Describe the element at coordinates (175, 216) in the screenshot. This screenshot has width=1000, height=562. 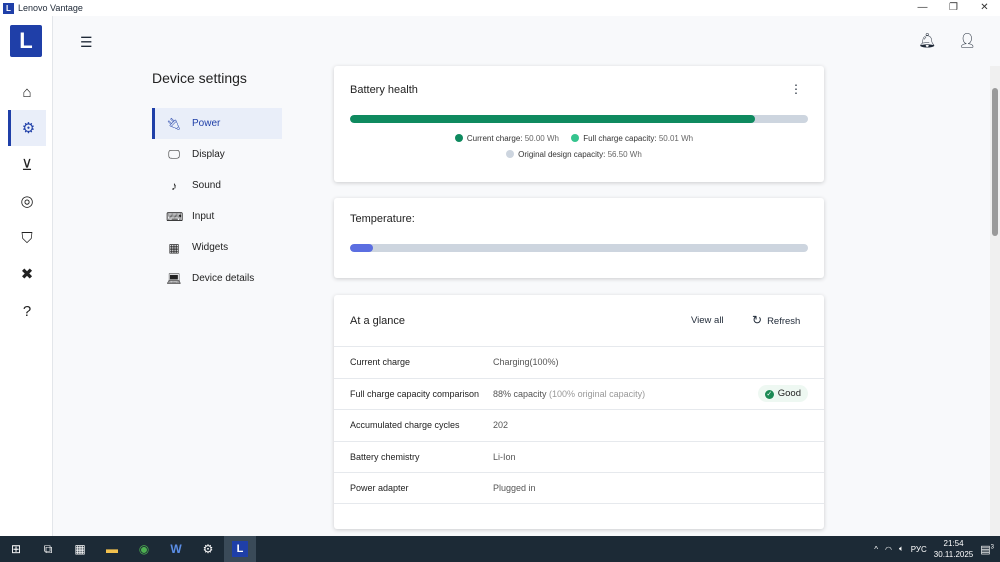
I see `keyboard-icon: ⌨` at that location.